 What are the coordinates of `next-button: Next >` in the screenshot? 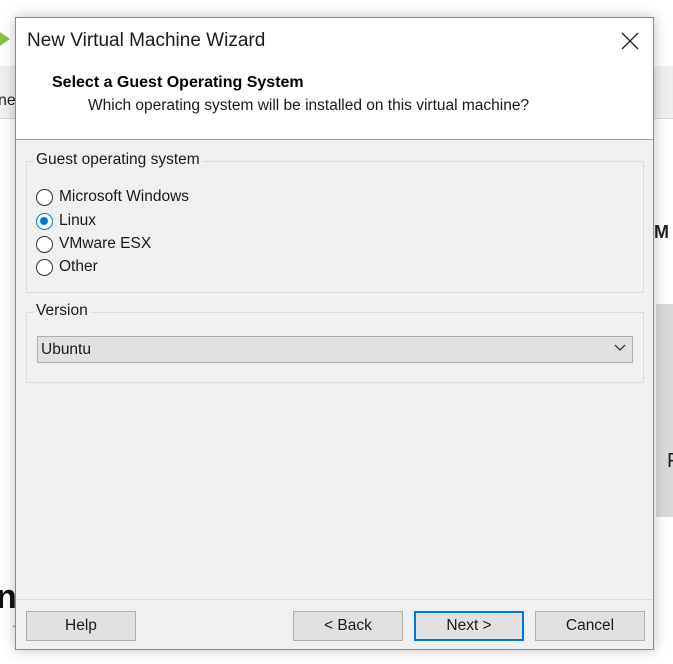 It's located at (469, 626).